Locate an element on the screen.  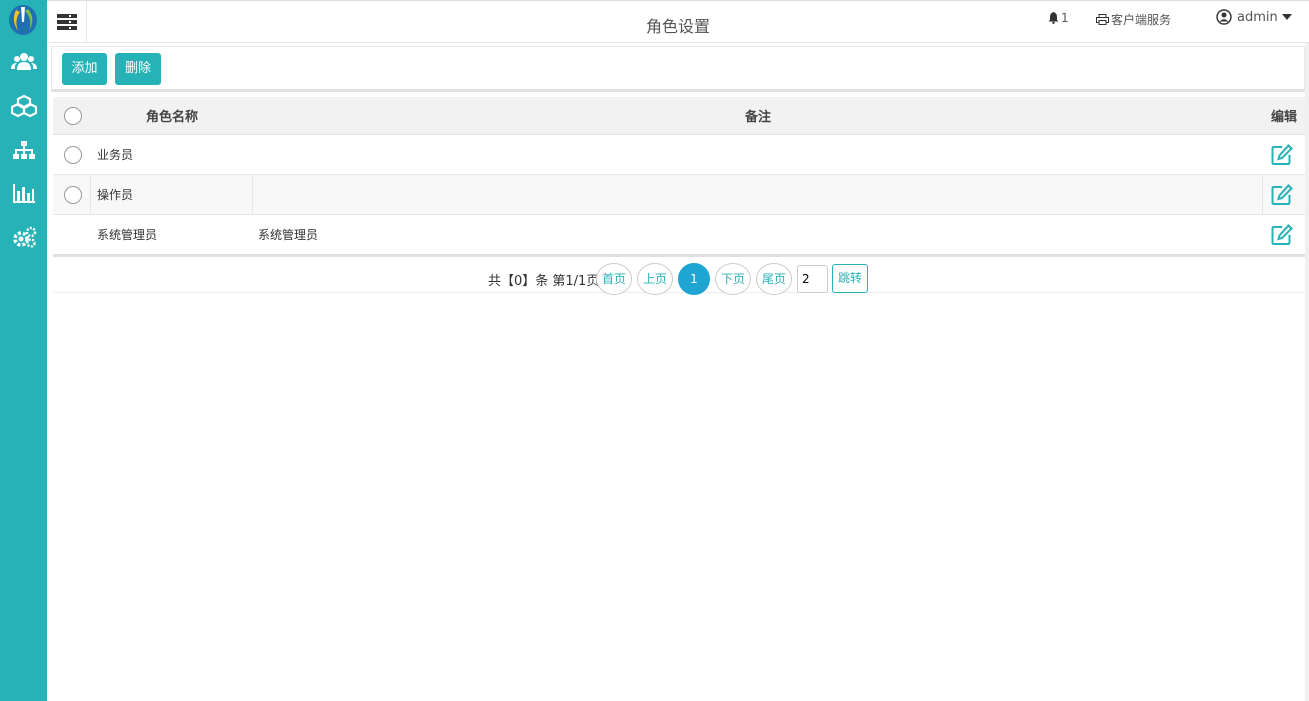
cogs-icon is located at coordinates (24, 237).